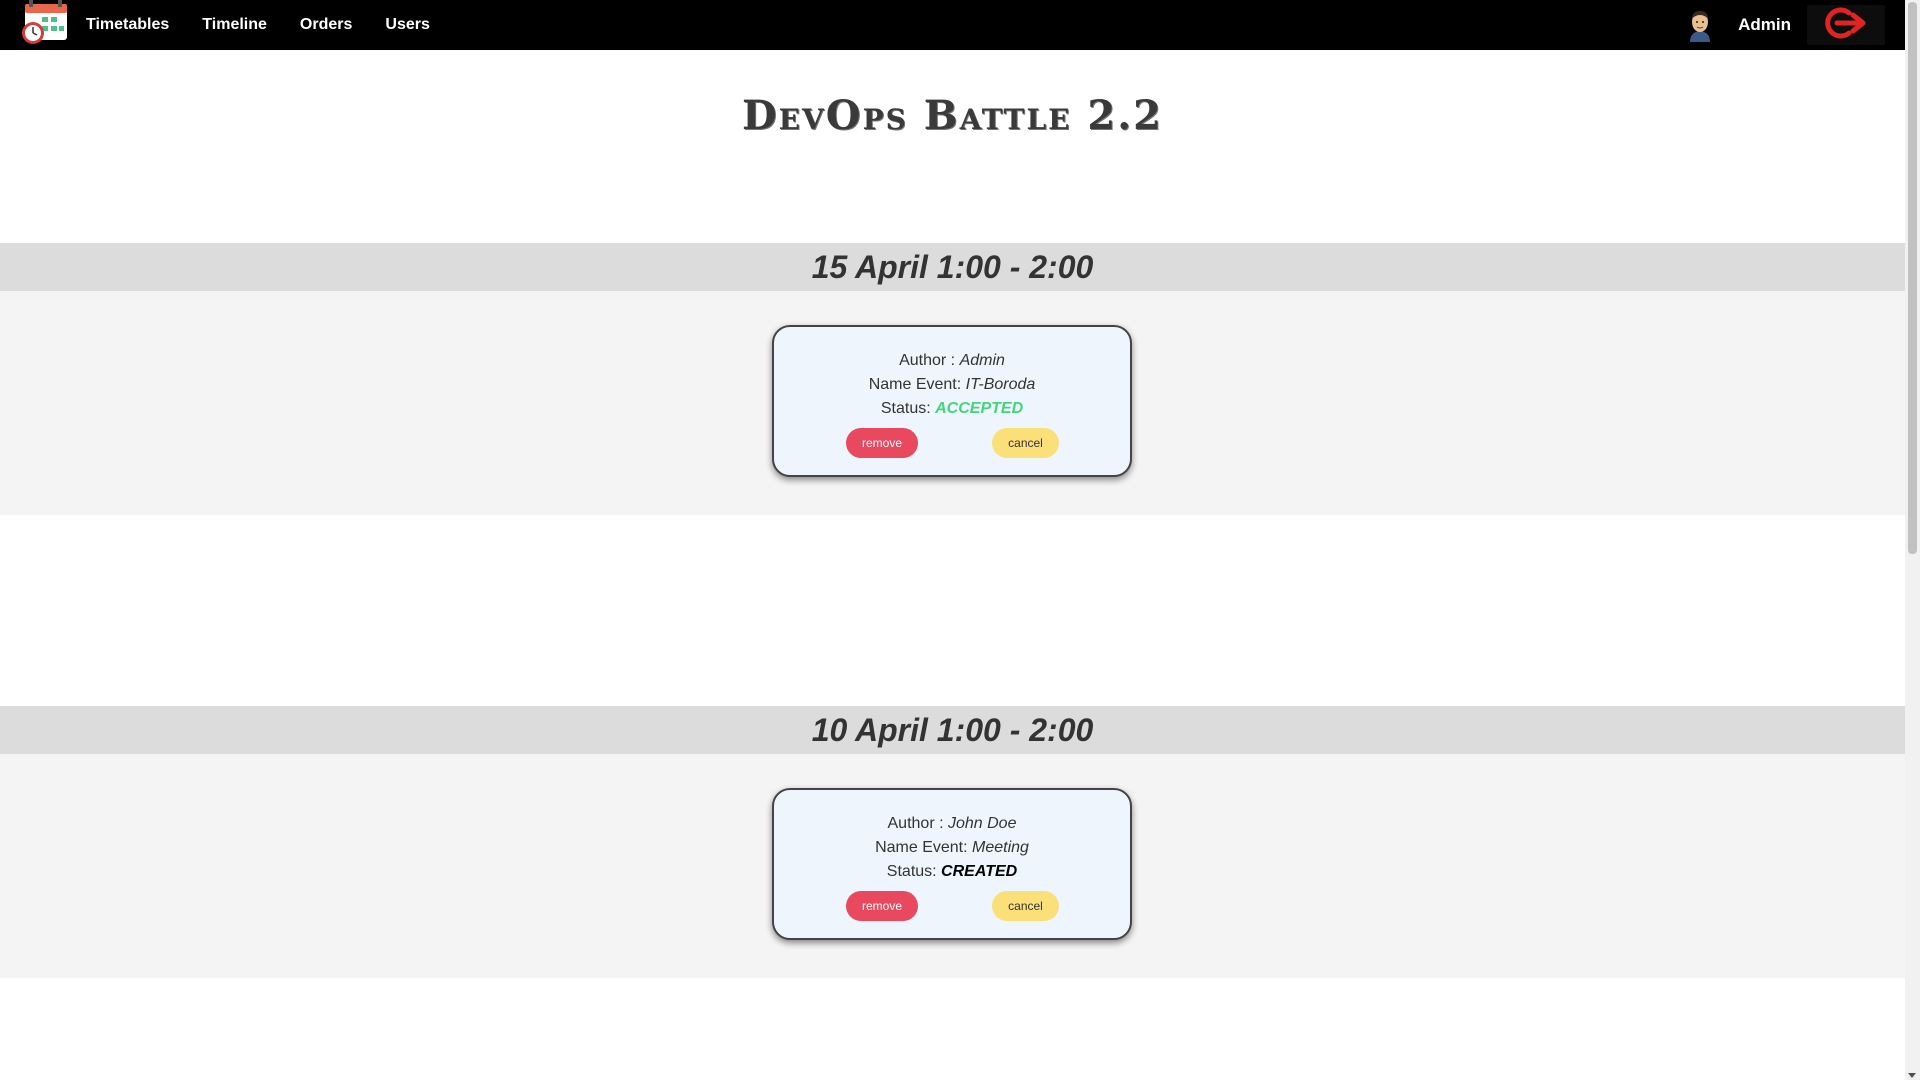  What do you see at coordinates (982, 360) in the screenshot?
I see `author-value: Admin` at bounding box center [982, 360].